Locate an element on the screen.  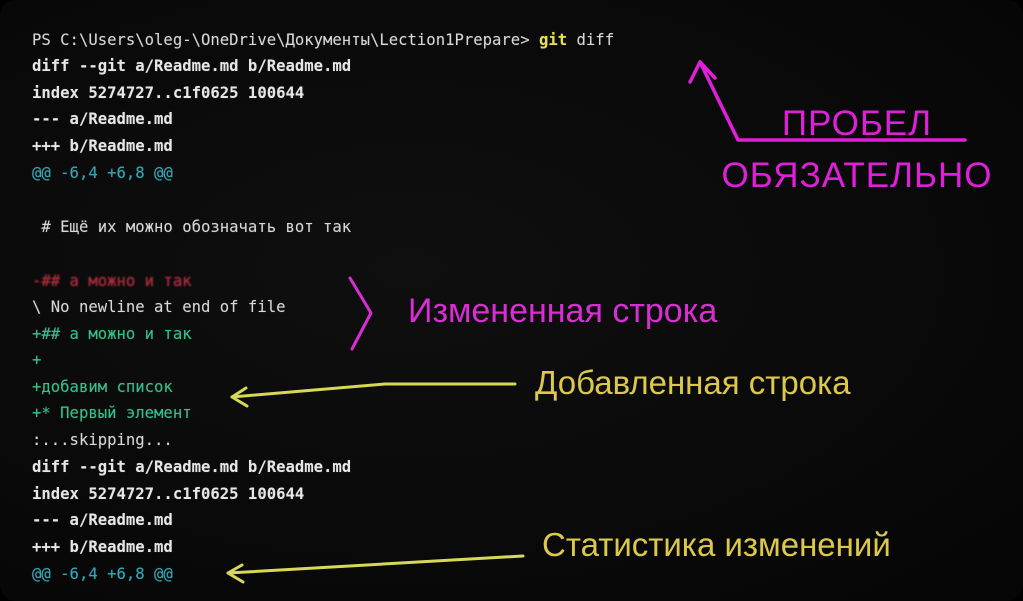
mandatory-word: ОБЯЗАТЕЛЬНО is located at coordinates (857, 175).